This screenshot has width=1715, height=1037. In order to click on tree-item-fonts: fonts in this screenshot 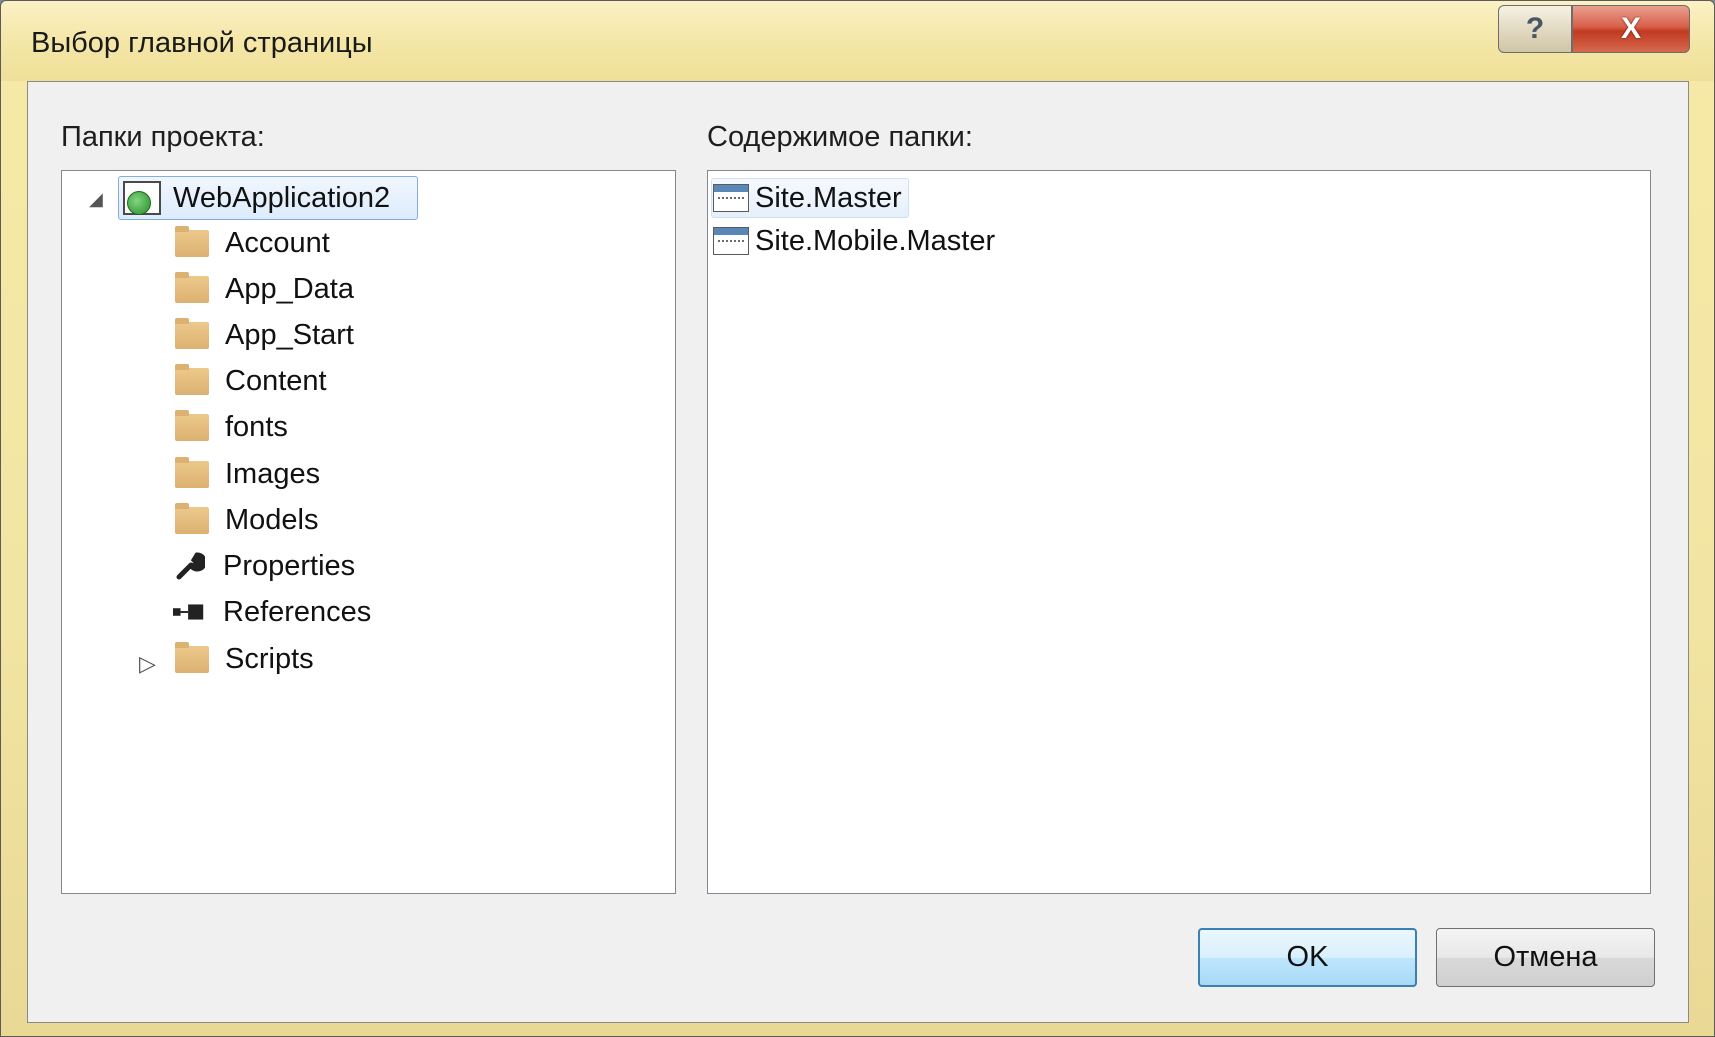, I will do `click(231, 427)`.